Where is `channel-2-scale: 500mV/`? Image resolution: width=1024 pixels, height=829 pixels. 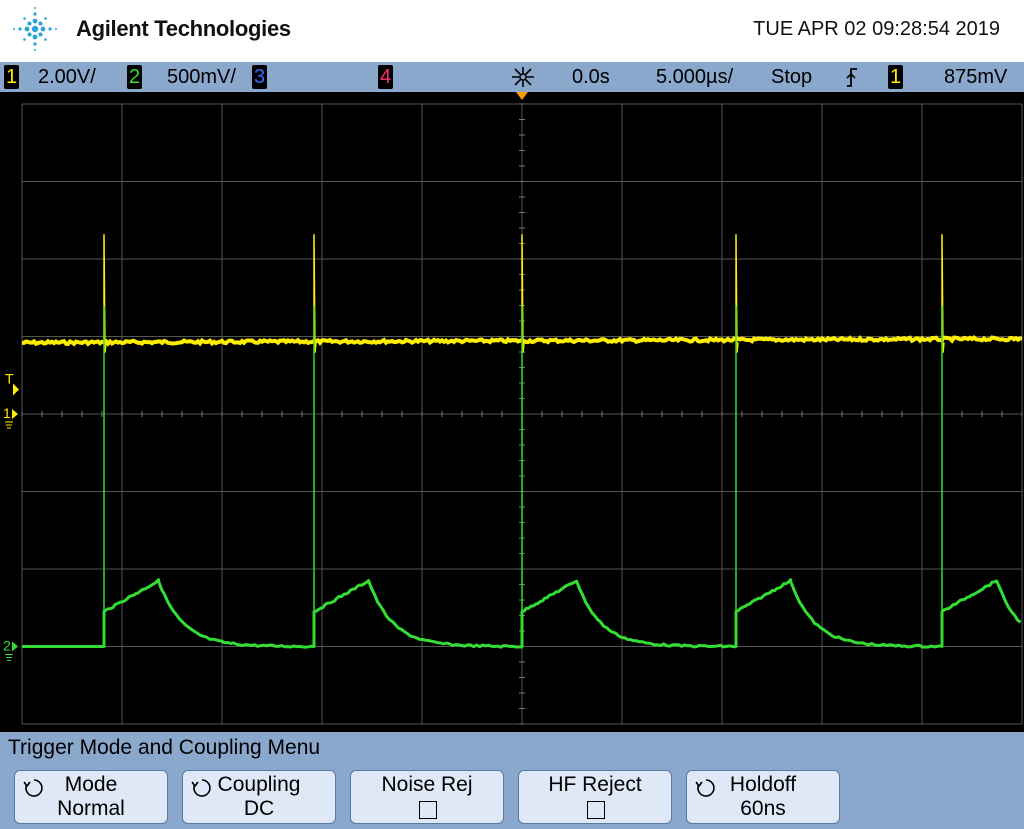 channel-2-scale: 500mV/ is located at coordinates (201, 77).